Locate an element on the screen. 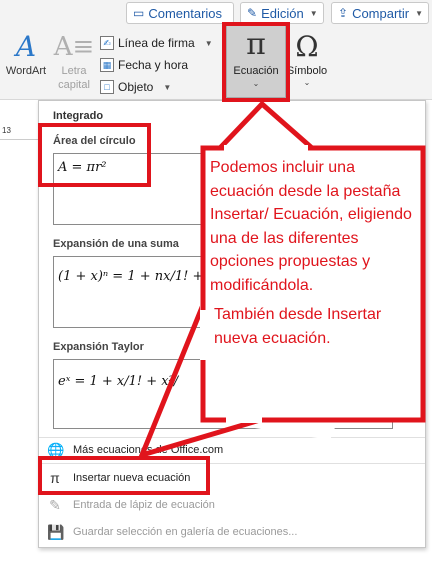 Image resolution: width=432 pixels, height=561 pixels. symbol-label: Símbolo is located at coordinates (307, 71).